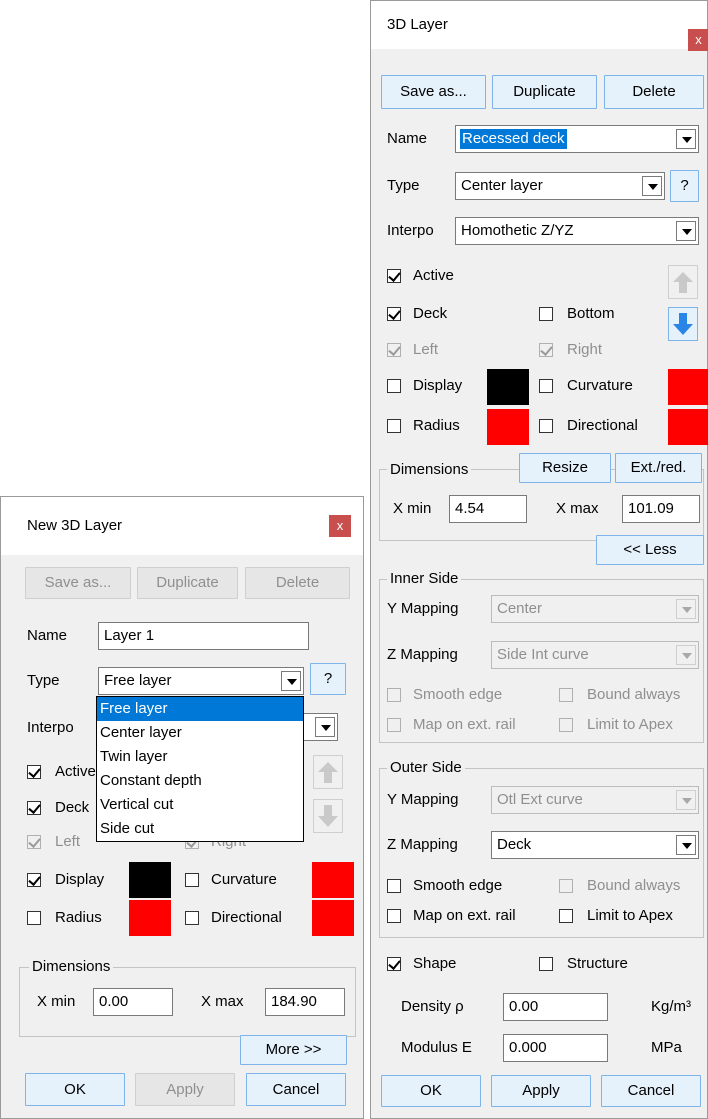 The width and height of the screenshot is (708, 1119). What do you see at coordinates (432, 1006) in the screenshot?
I see `density-label: Density ρ` at bounding box center [432, 1006].